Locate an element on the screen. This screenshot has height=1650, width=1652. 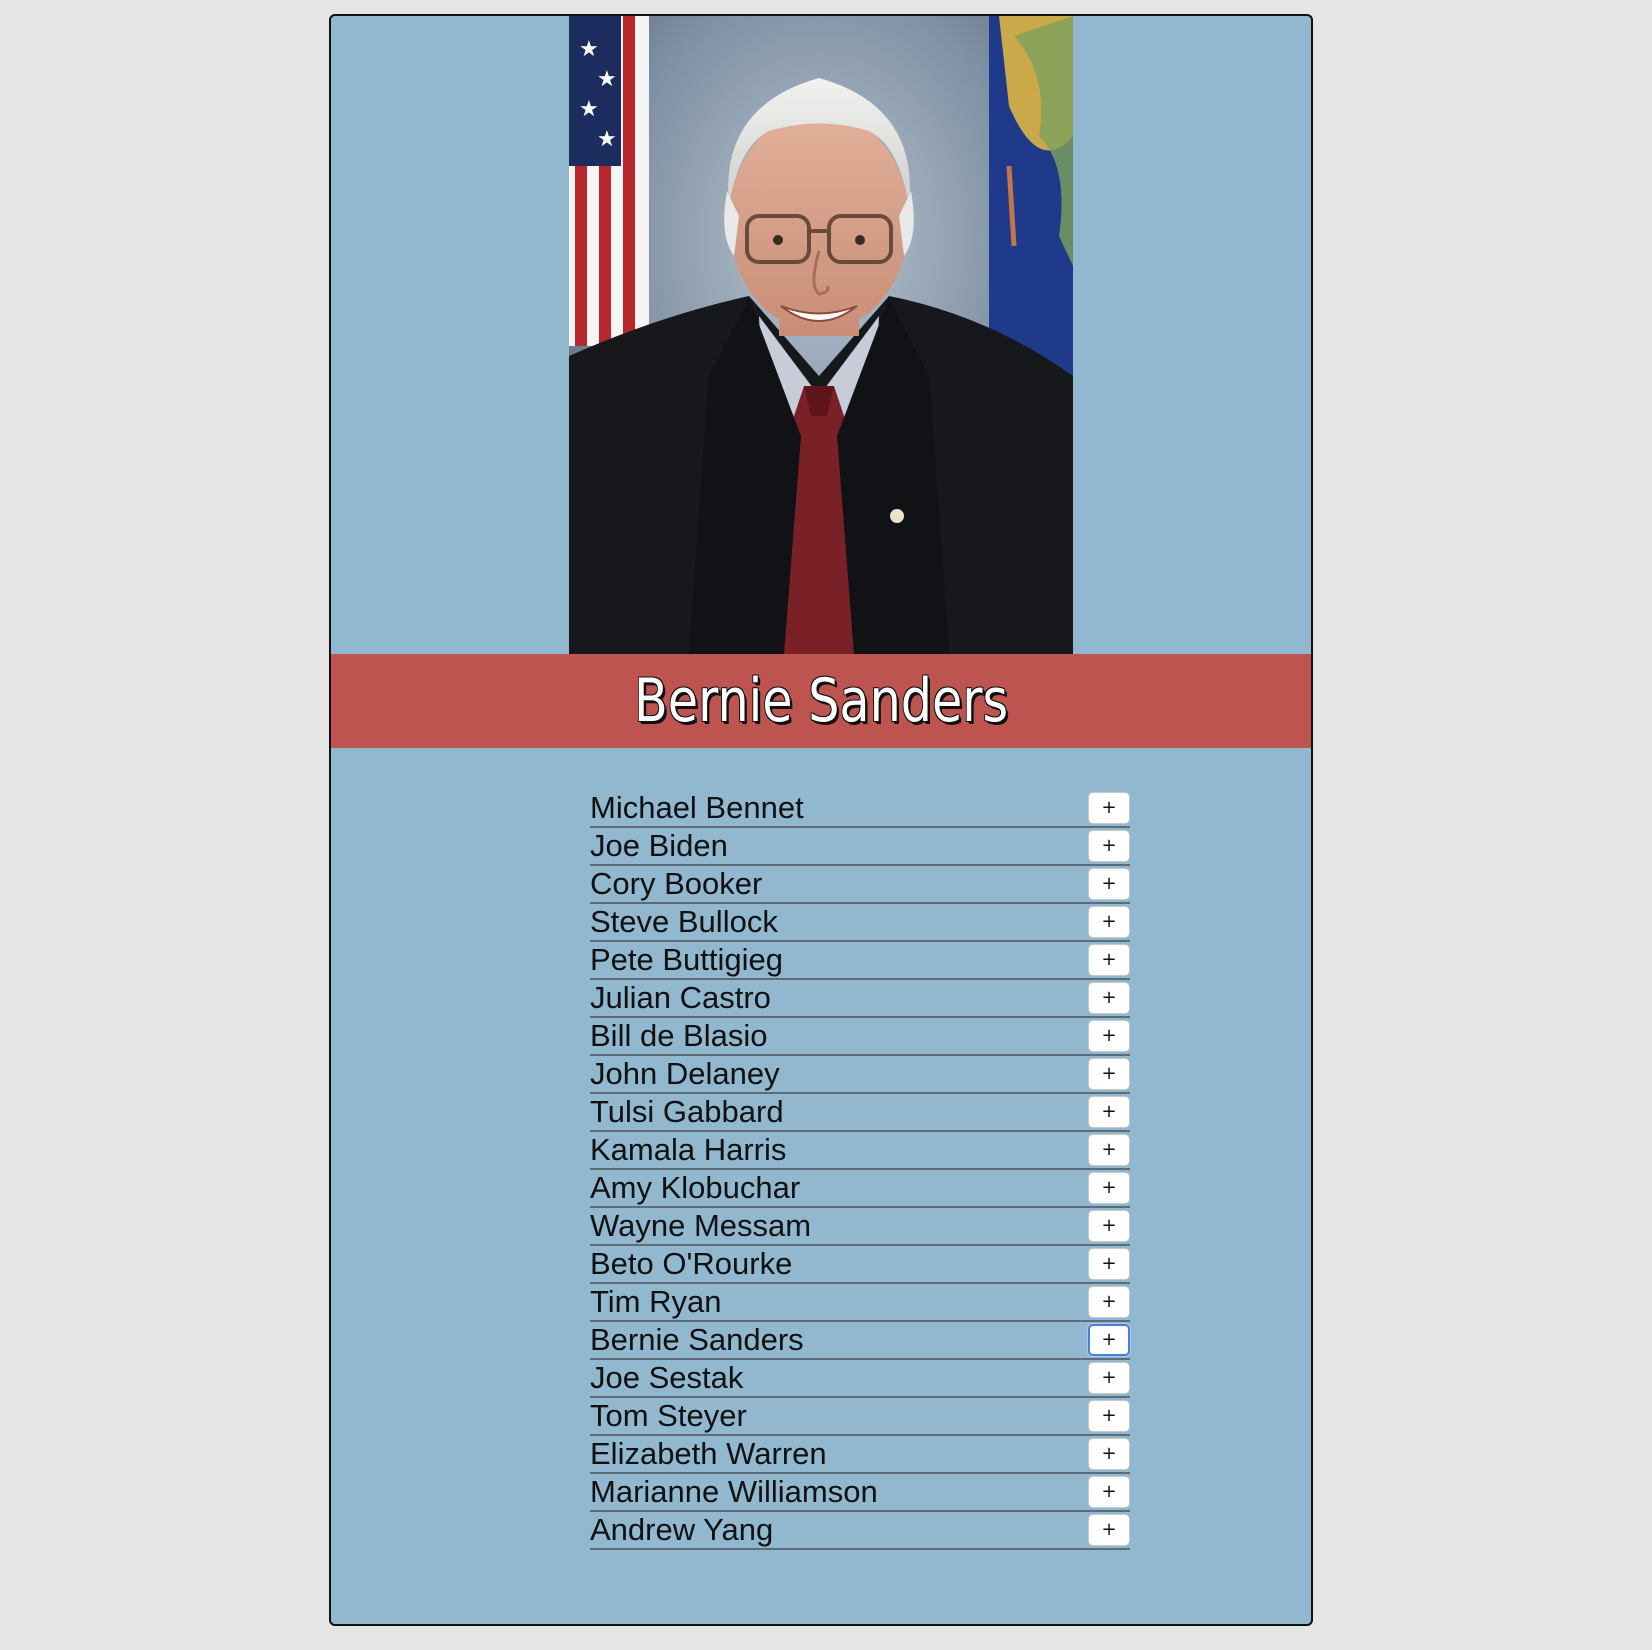
candidate-name: Pete Buttigieg is located at coordinates (687, 959).